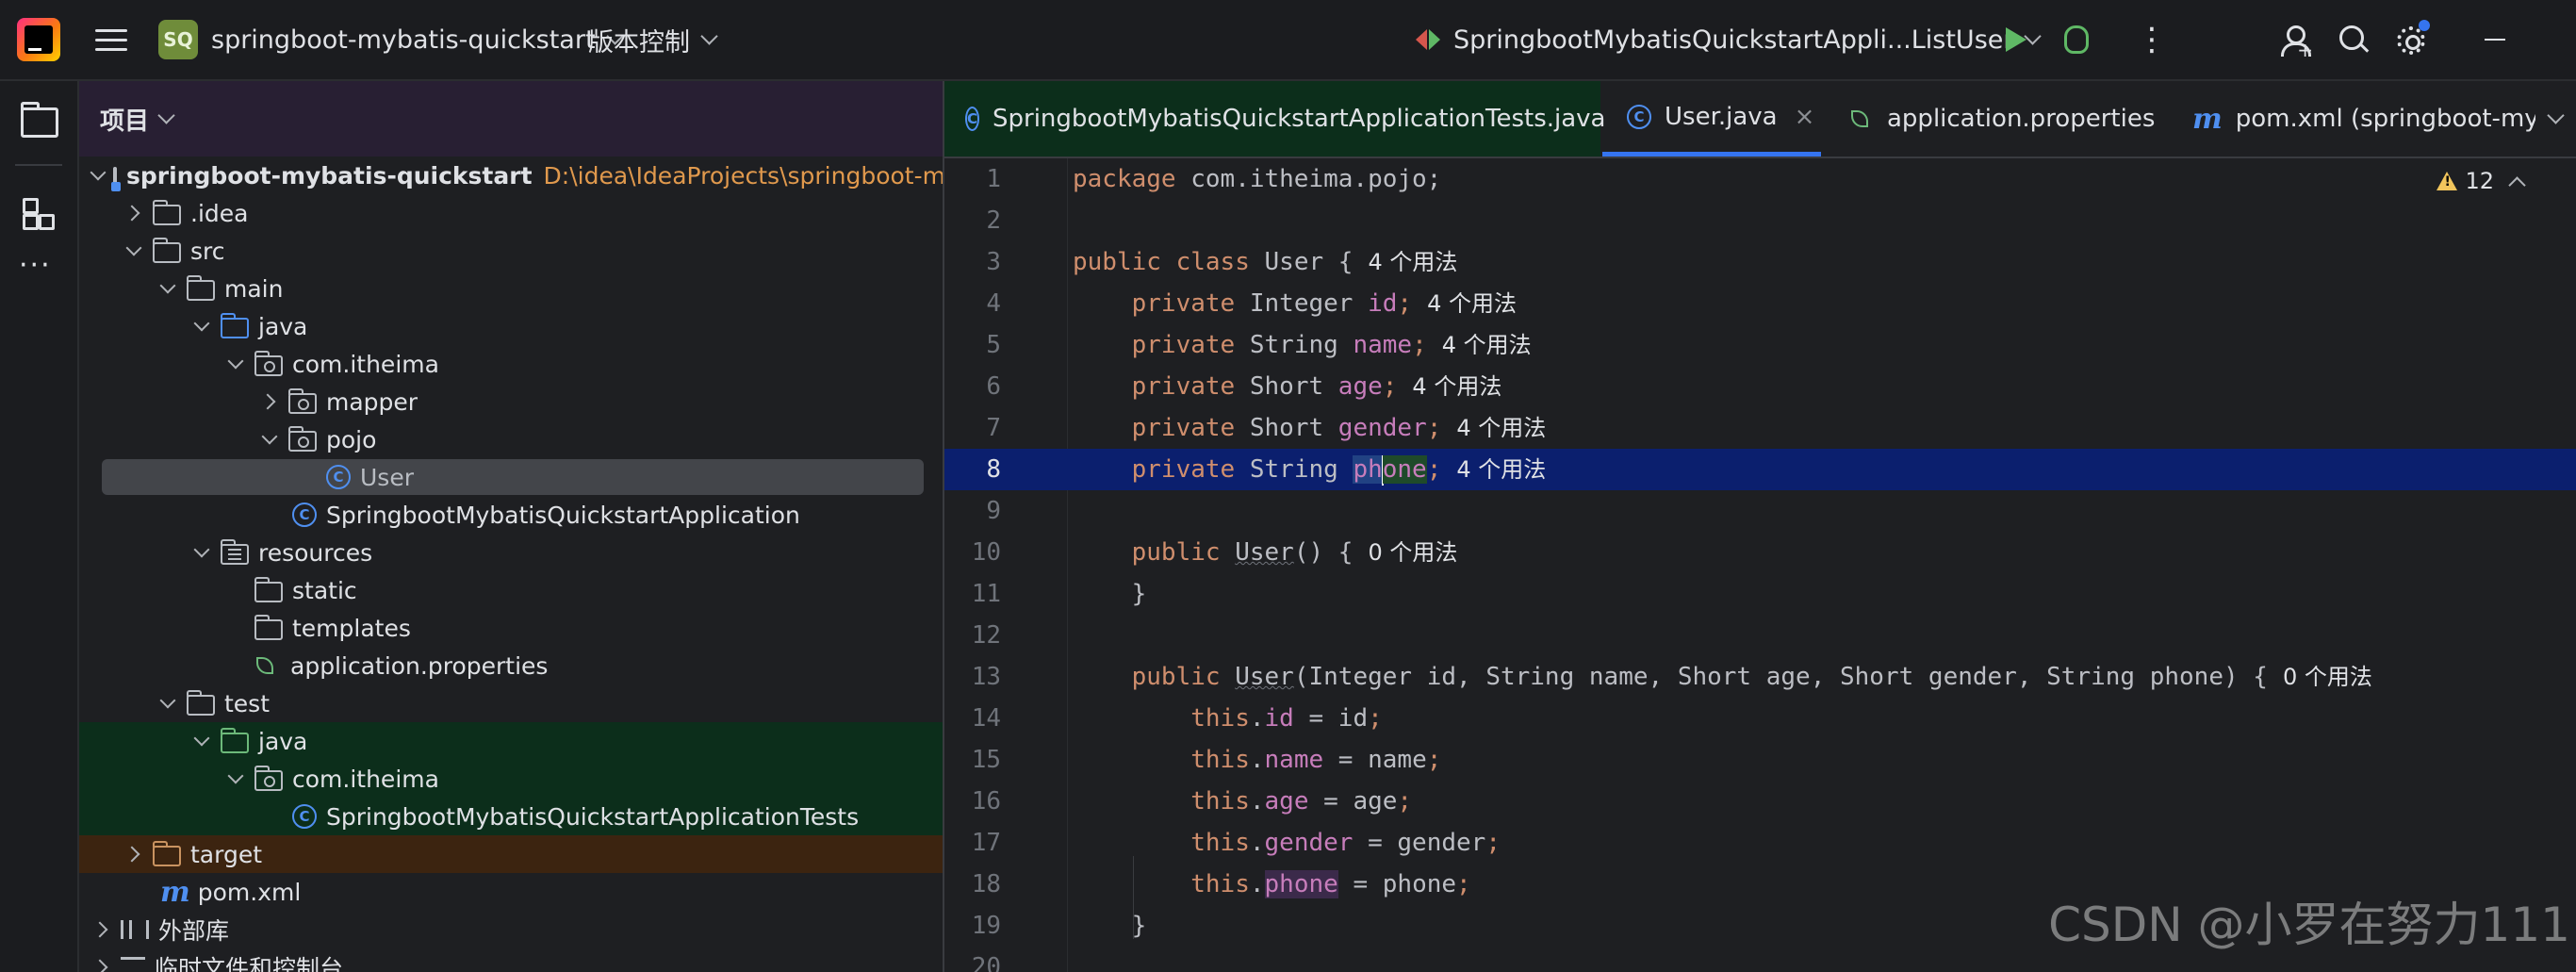  I want to click on tree-node-test-java: java, so click(511, 741).